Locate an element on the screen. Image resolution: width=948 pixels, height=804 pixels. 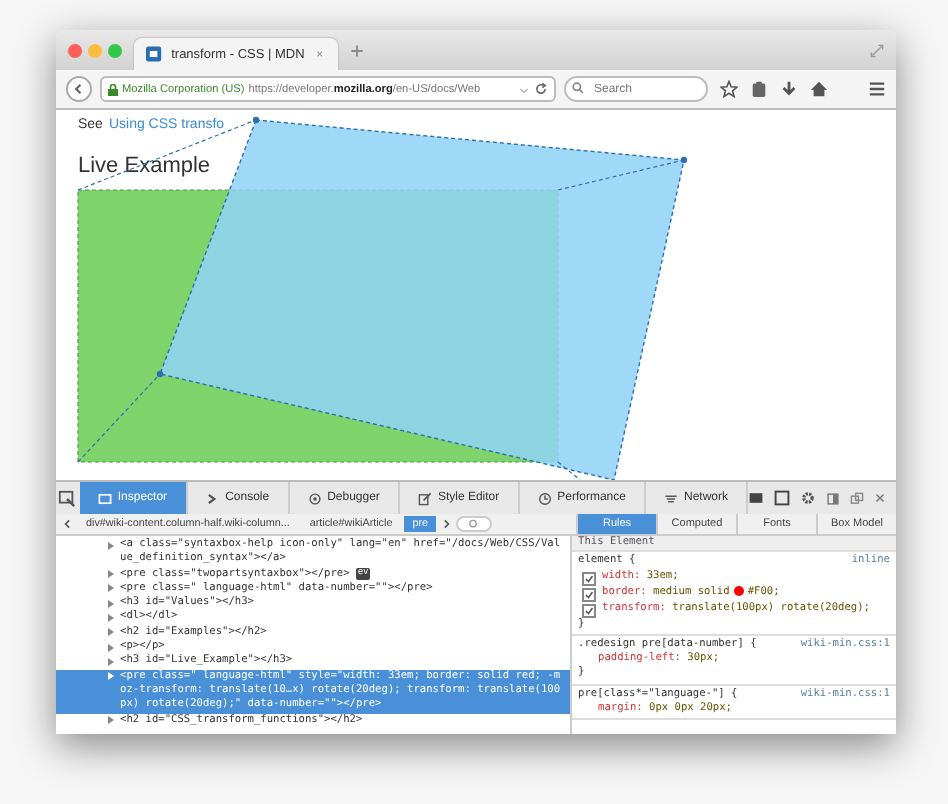
section-heading: Live Example is located at coordinates (144, 166).